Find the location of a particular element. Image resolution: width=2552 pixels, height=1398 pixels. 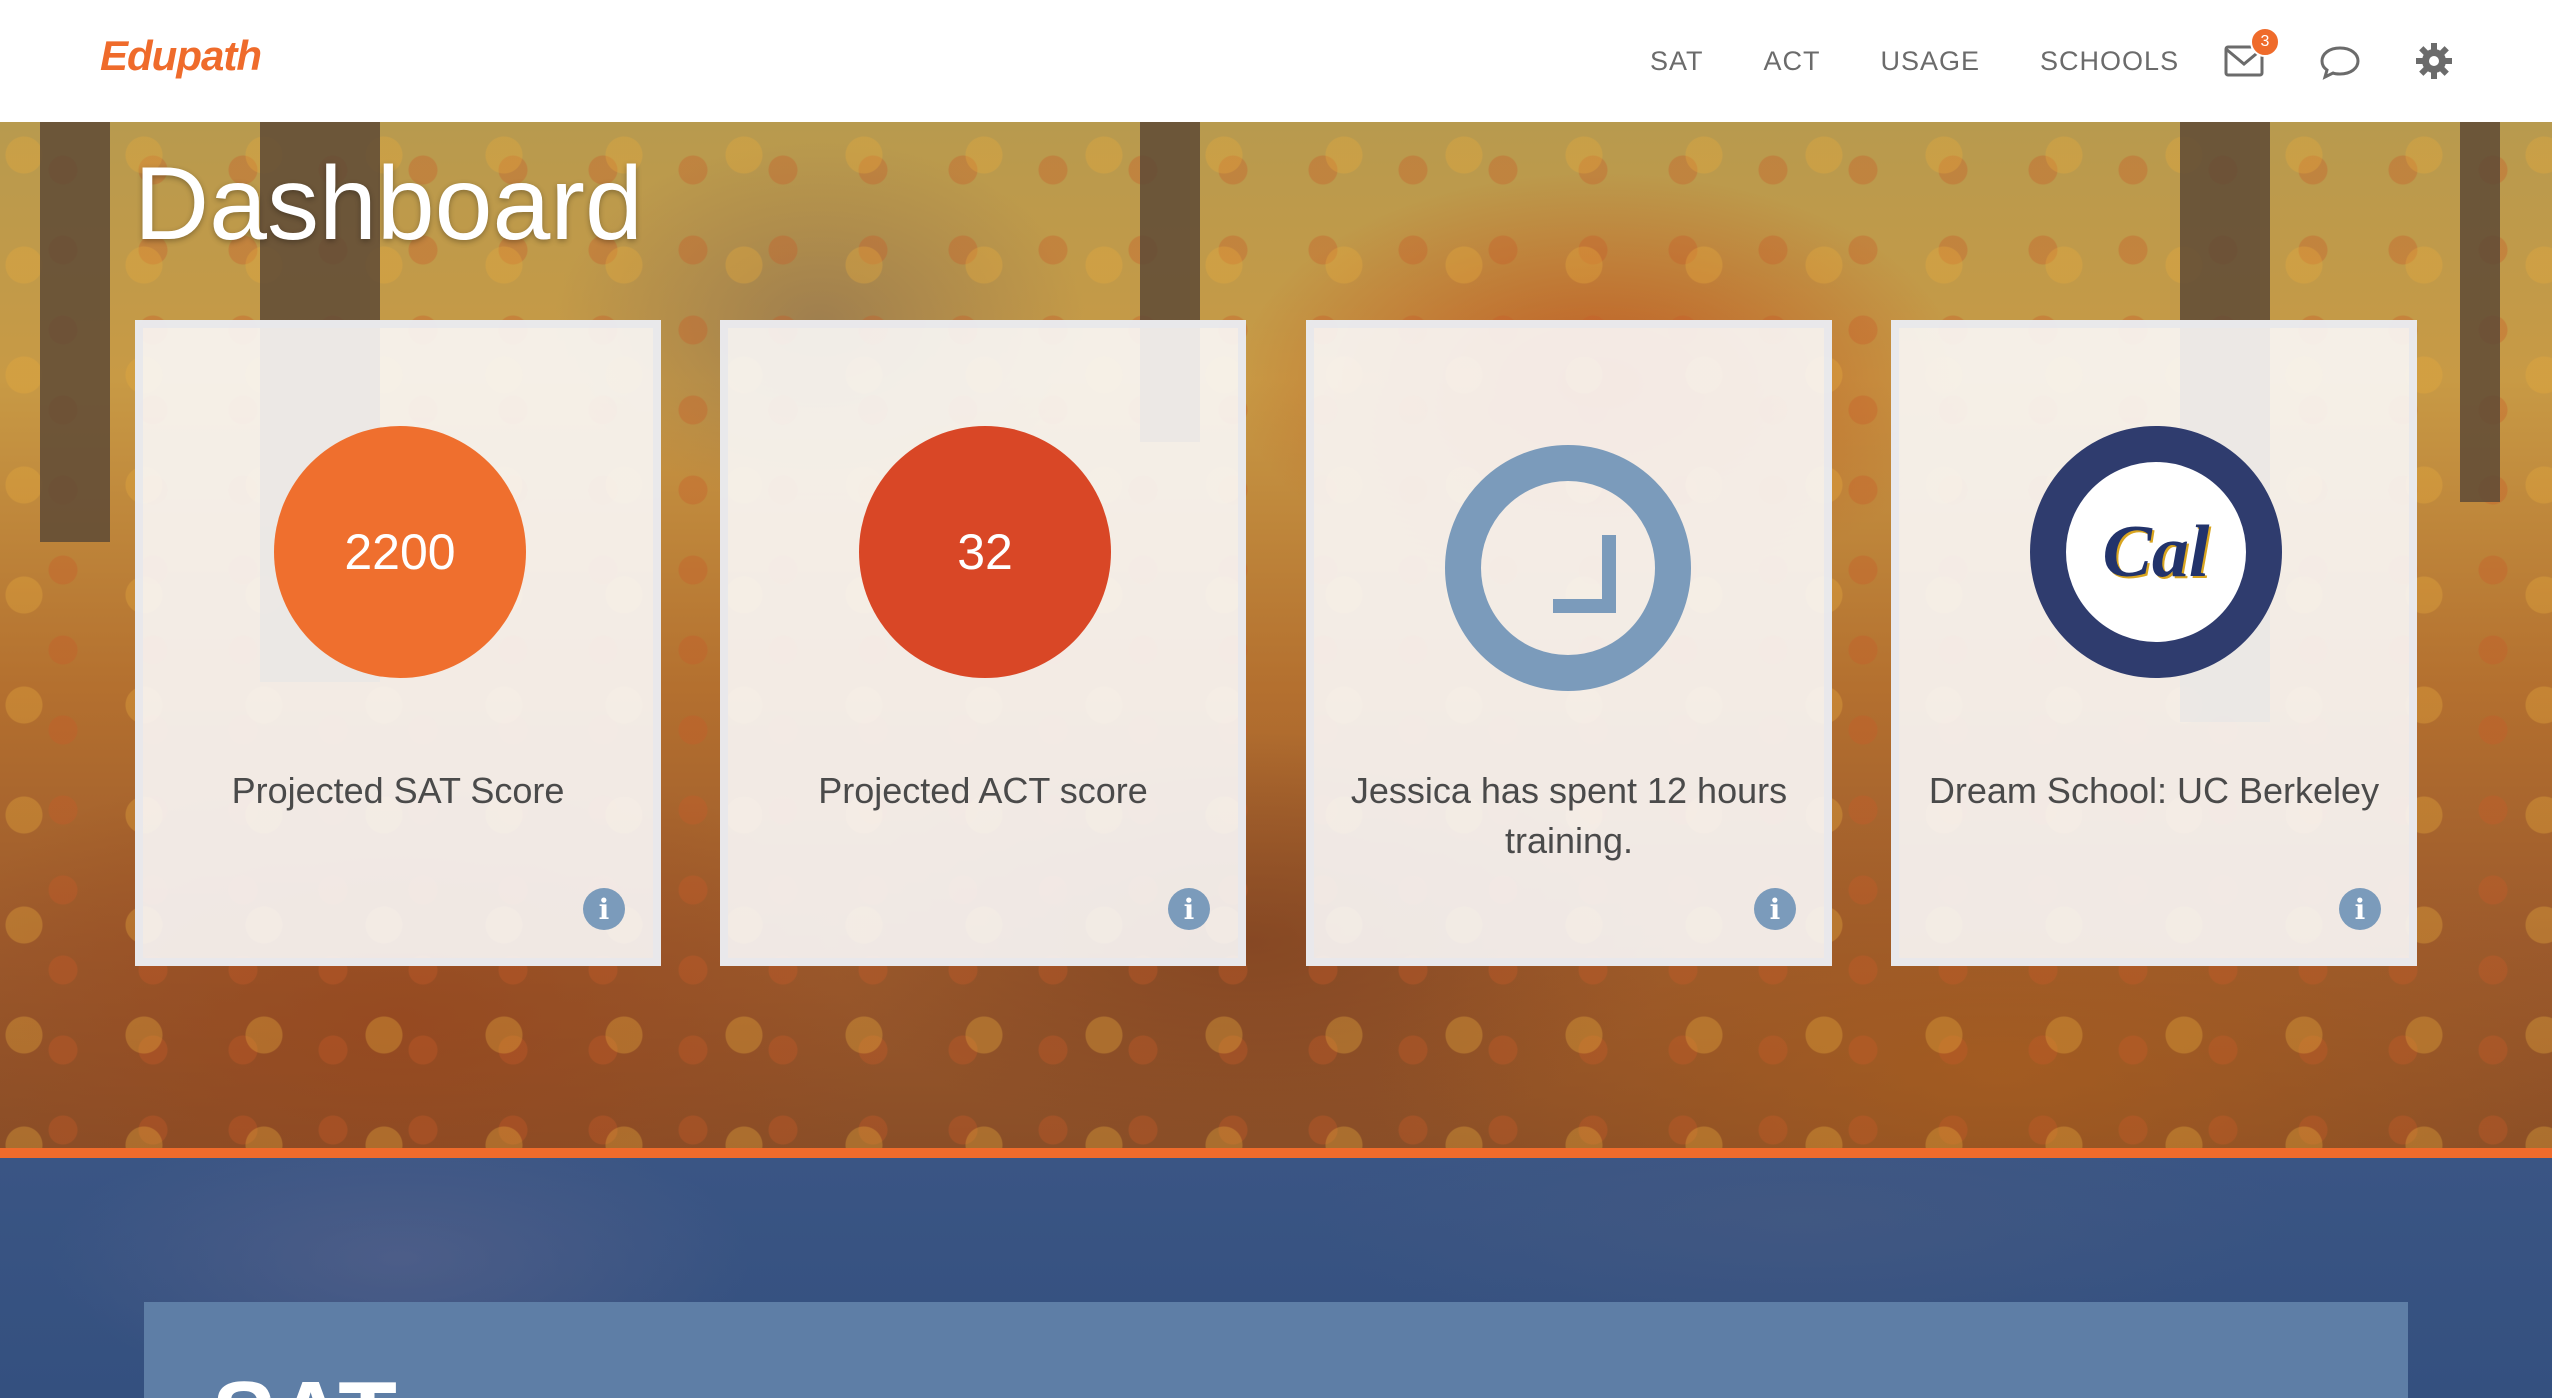

chat-icon is located at coordinates (2340, 61).